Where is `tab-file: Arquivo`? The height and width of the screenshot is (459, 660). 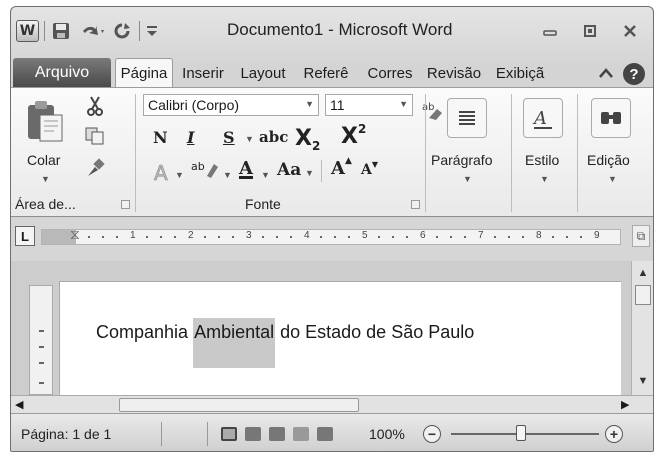 tab-file: Arquivo is located at coordinates (62, 72).